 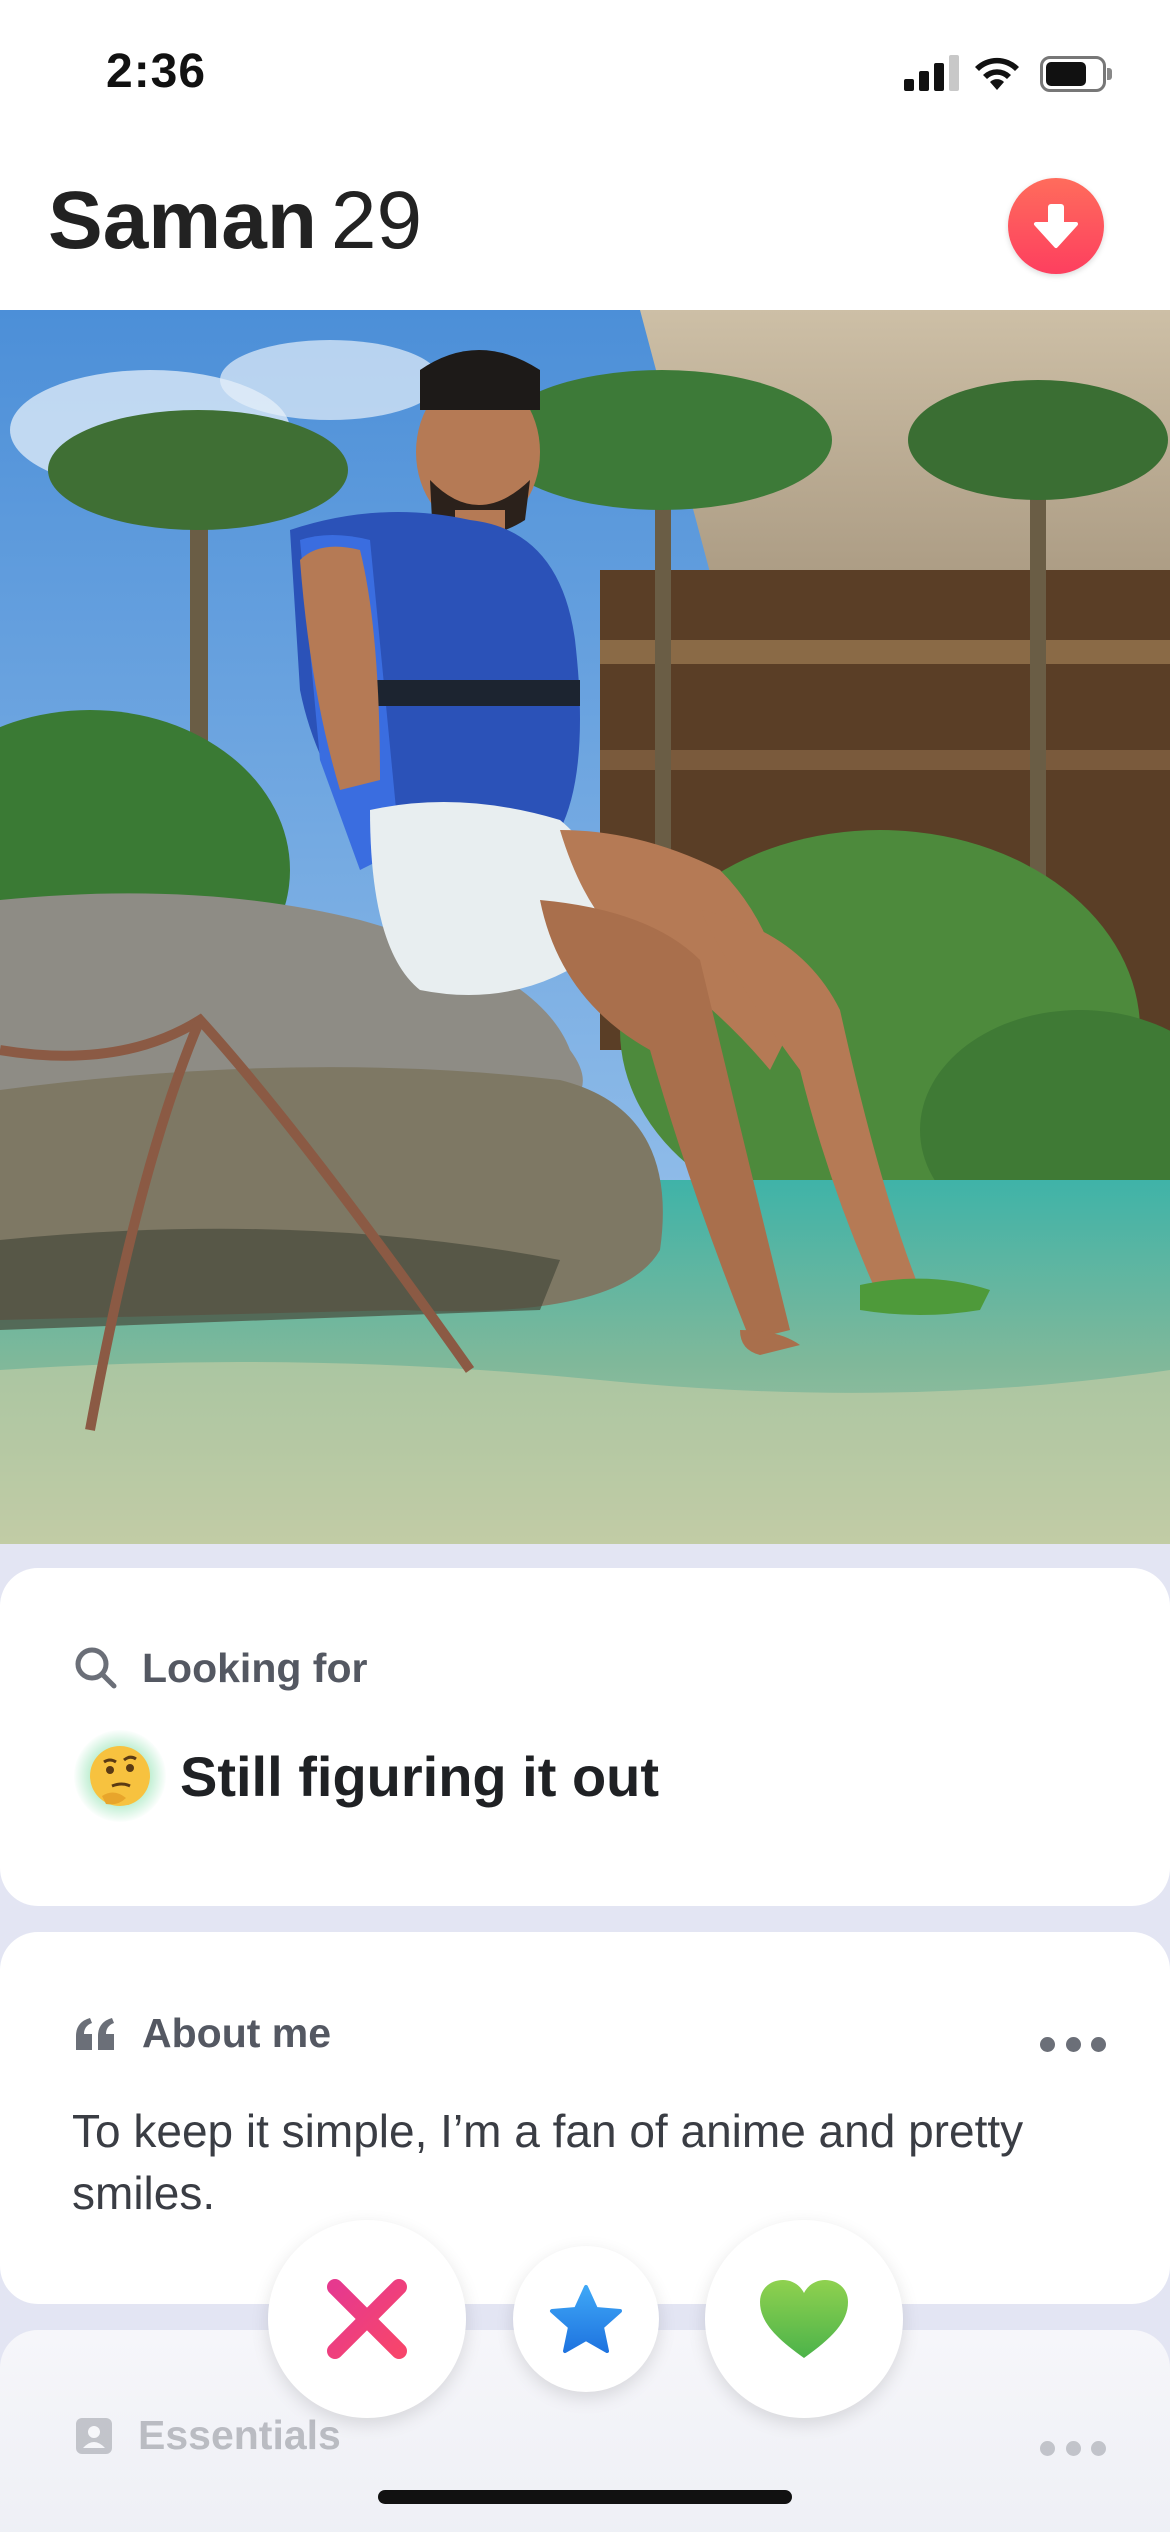 I want to click on about-me-more-button, so click(x=1073, y=2044).